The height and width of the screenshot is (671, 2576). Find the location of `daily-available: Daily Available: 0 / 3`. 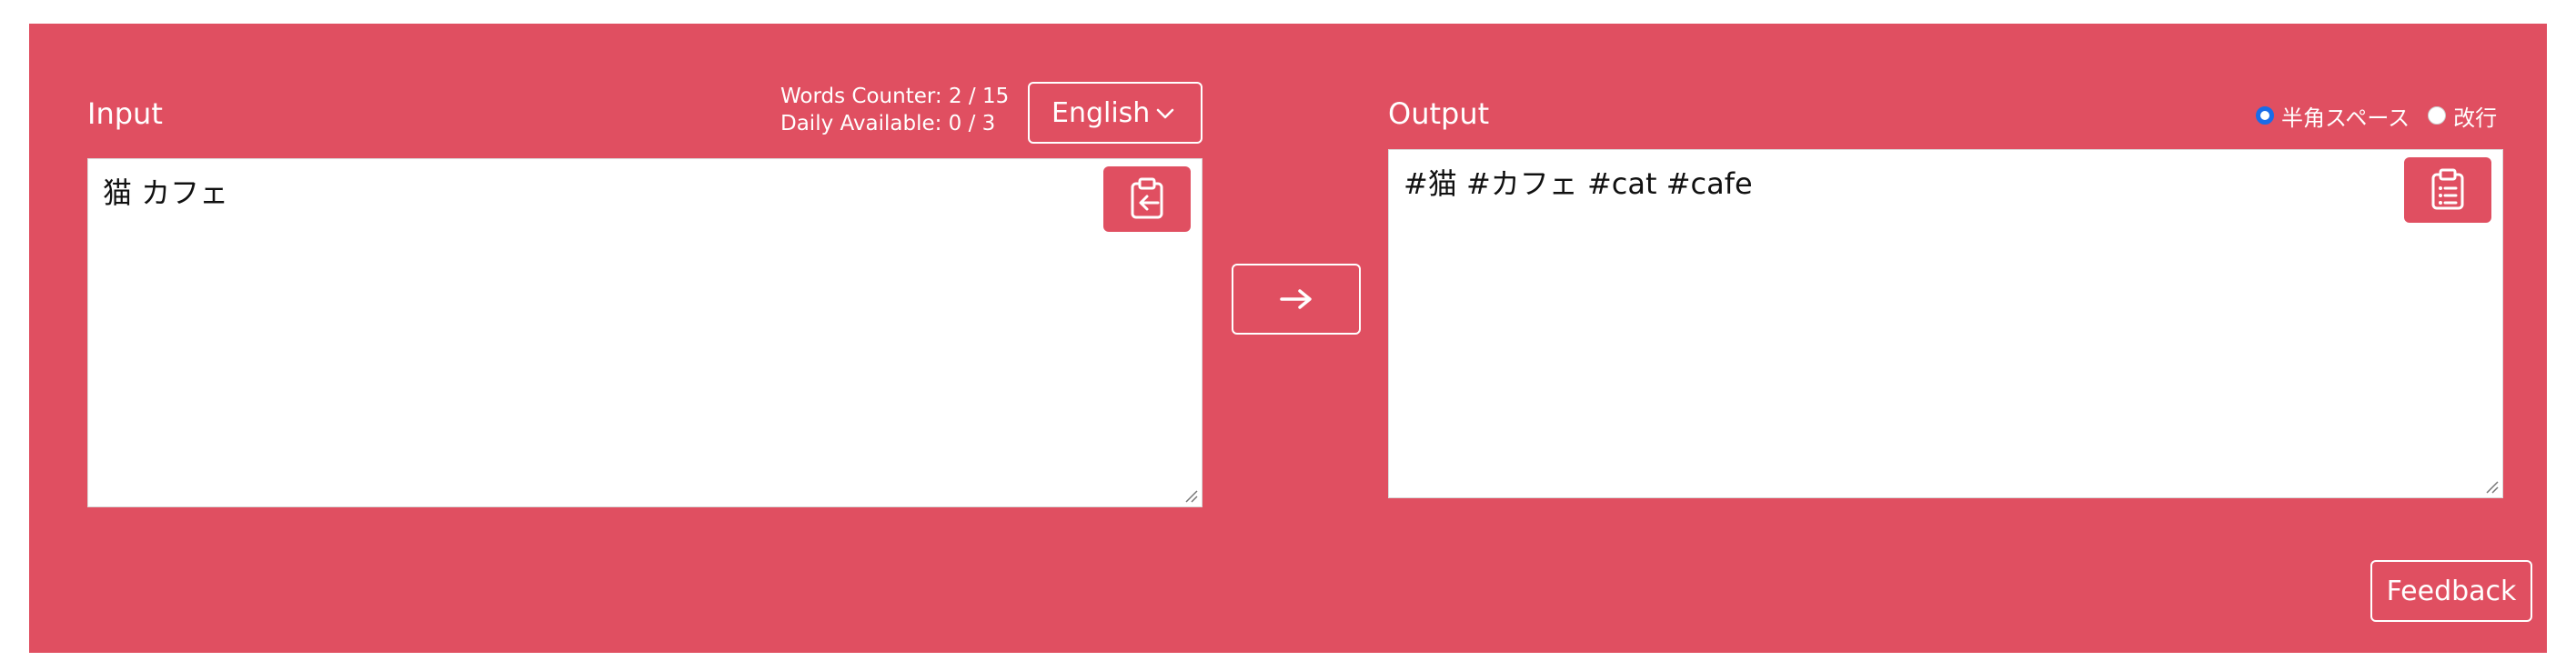

daily-available: Daily Available: 0 / 3 is located at coordinates (888, 123).